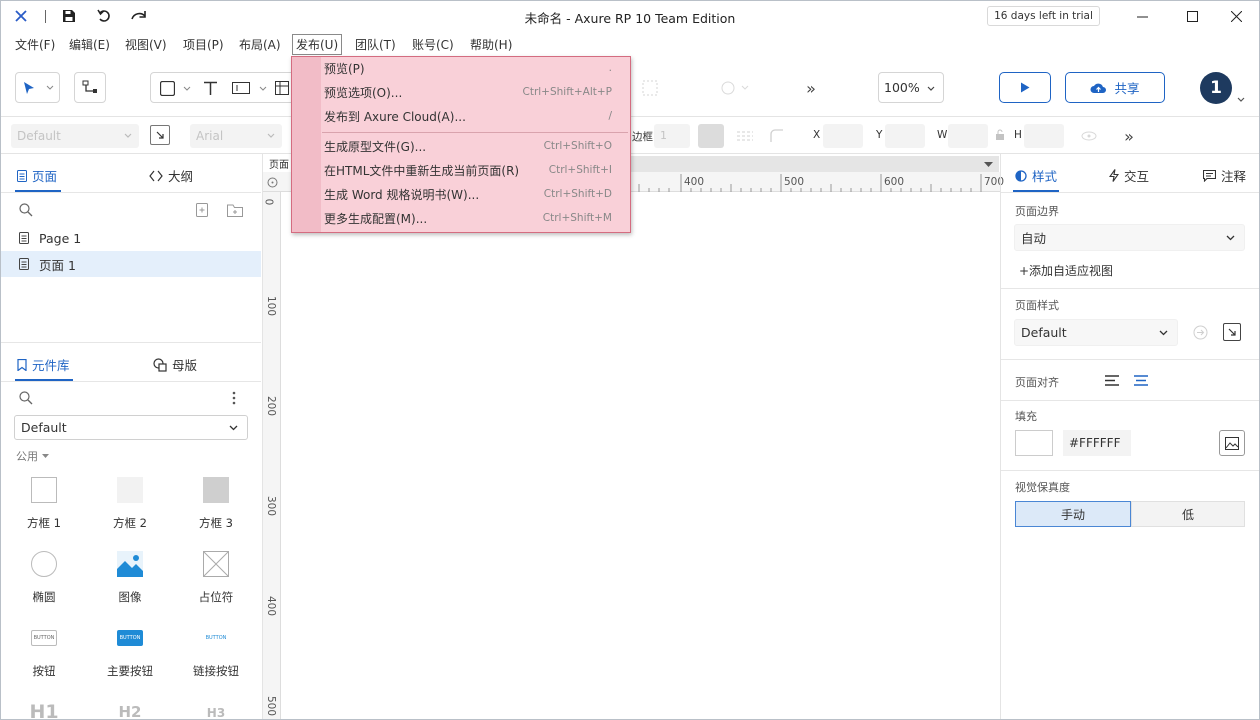  I want to click on canvas-tab: 页面, so click(277, 163).